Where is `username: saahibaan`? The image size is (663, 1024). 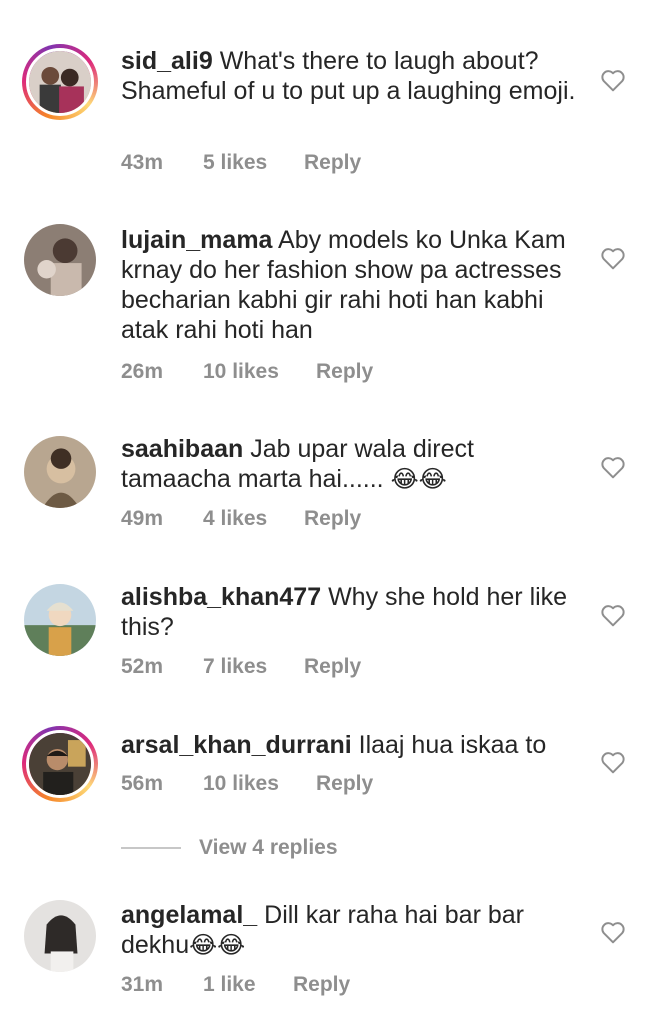 username: saahibaan is located at coordinates (182, 449).